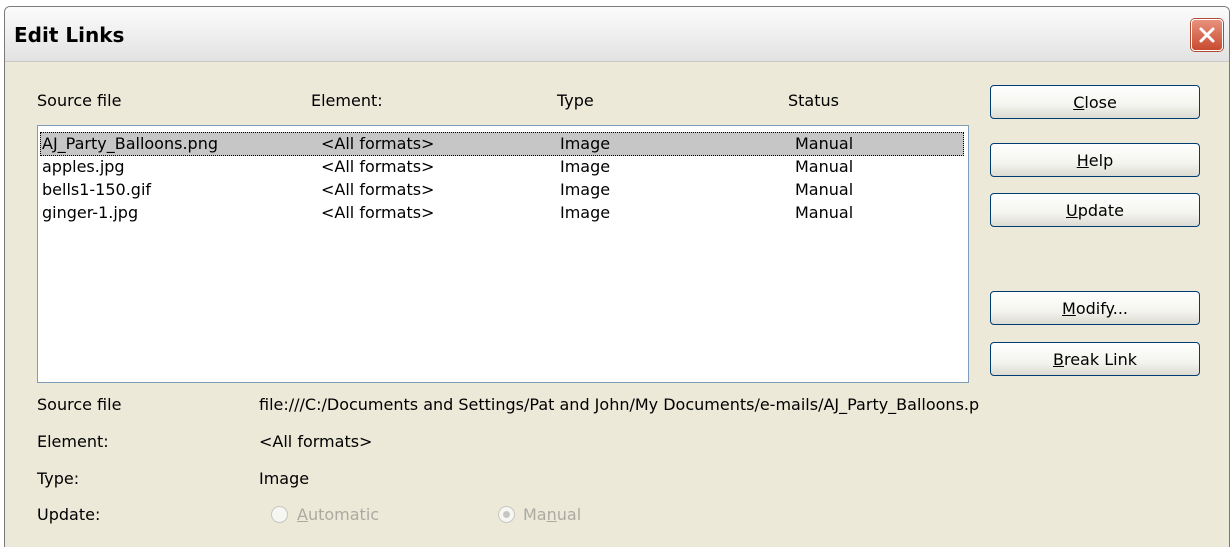 This screenshot has height=547, width=1231. What do you see at coordinates (83, 166) in the screenshot?
I see `cell-source-file: apples.jpg` at bounding box center [83, 166].